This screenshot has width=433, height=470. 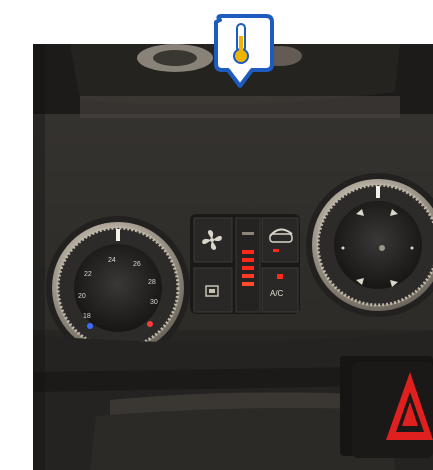 What do you see at coordinates (392, 410) in the screenshot?
I see `hazard-button` at bounding box center [392, 410].